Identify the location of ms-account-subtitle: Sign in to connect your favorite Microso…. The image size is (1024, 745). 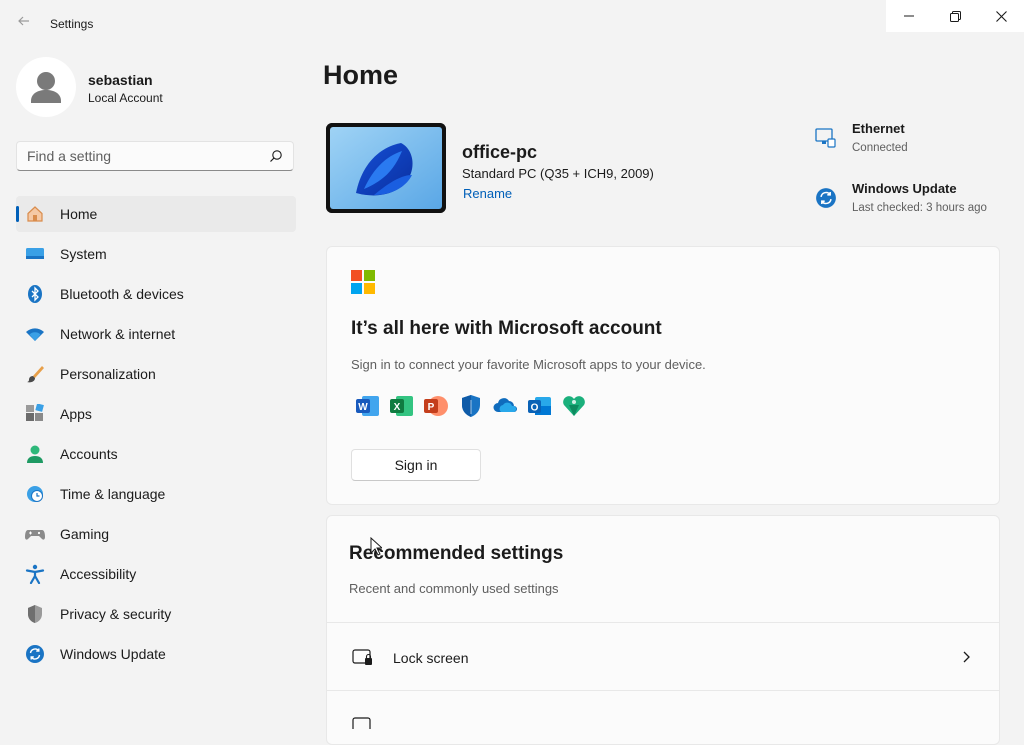
(528, 364).